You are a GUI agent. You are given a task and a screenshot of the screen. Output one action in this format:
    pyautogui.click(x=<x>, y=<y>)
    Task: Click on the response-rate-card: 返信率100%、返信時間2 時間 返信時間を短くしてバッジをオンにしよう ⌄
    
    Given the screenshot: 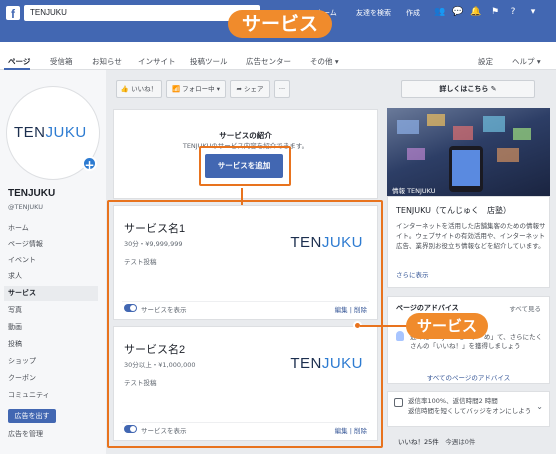 What is the action you would take?
    pyautogui.click(x=468, y=409)
    